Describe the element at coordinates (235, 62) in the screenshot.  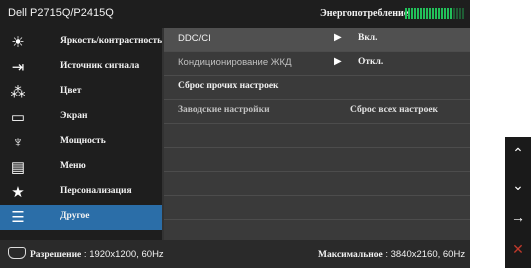
I see `row-label: Кондиционирование ЖКД` at that location.